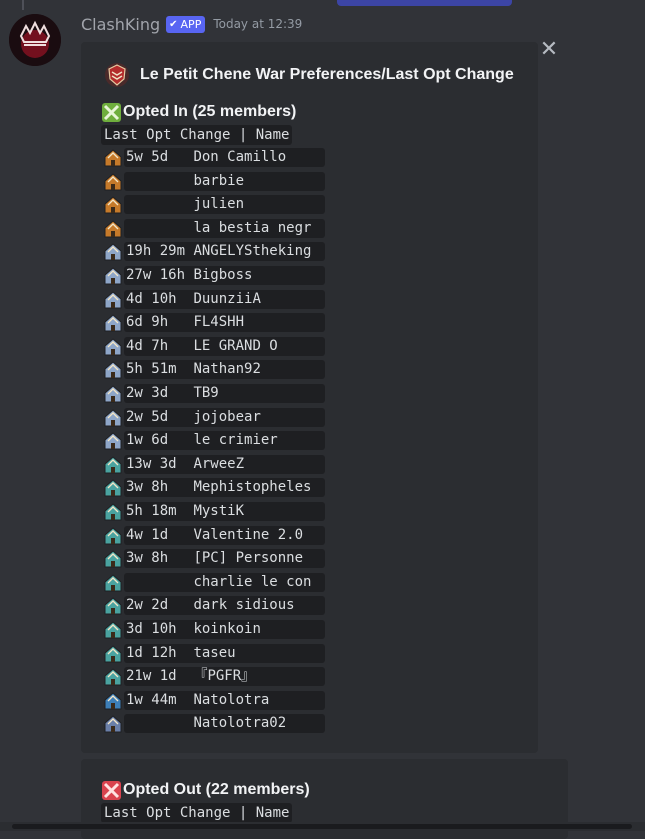  Describe the element at coordinates (206, 392) in the screenshot. I see `member-name: TB9` at that location.